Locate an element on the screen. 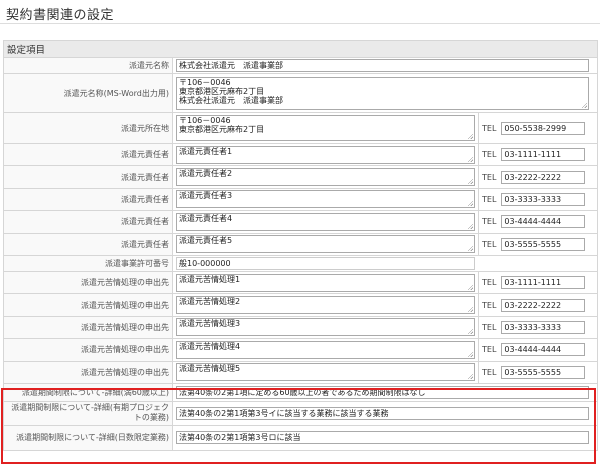 The image size is (600, 466). section-header-row: 設定項目 is located at coordinates (300, 49).